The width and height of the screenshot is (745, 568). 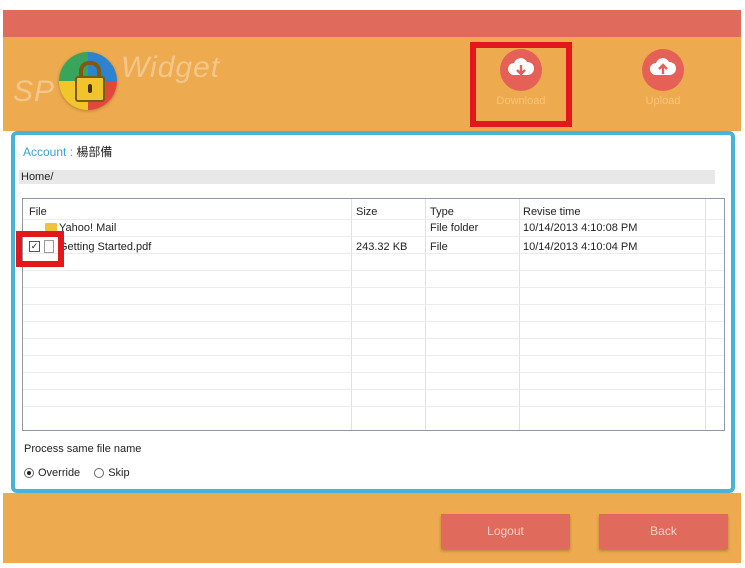 I want to click on process-options: Override Skip, so click(x=84, y=473).